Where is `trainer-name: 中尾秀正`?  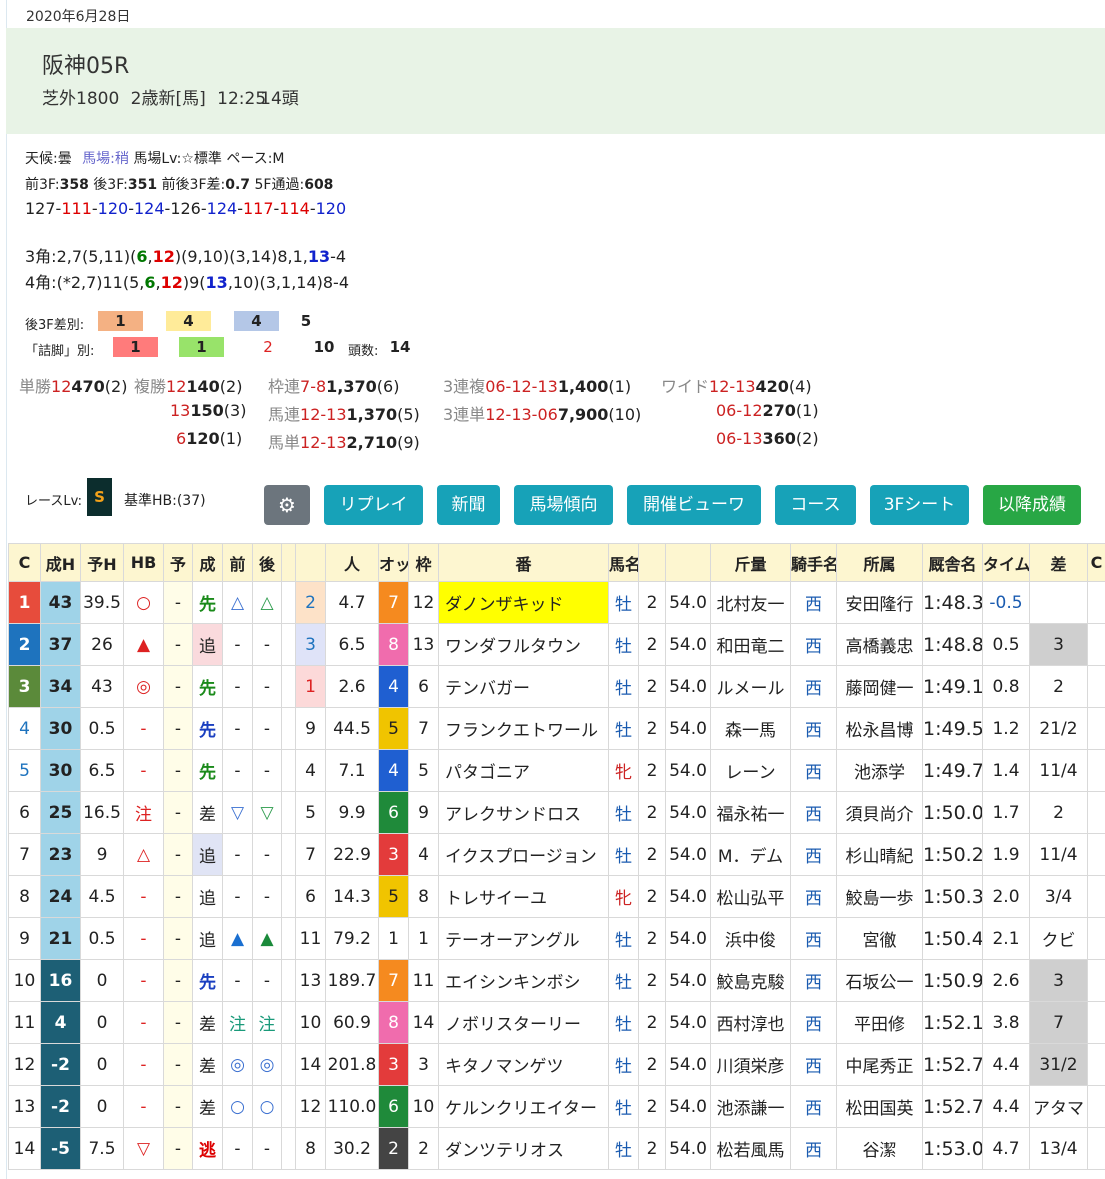 trainer-name: 中尾秀正 is located at coordinates (879, 1064).